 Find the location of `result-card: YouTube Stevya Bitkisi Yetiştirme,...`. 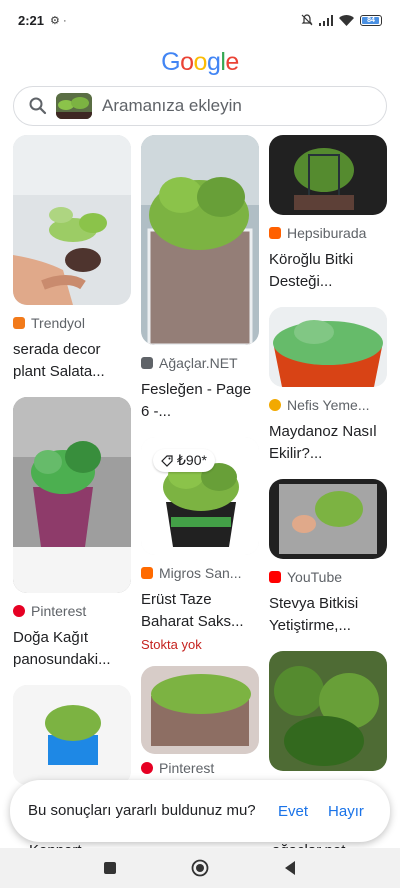

result-card: YouTube Stevya Bitkisi Yetiştirme,... is located at coordinates (328, 558).